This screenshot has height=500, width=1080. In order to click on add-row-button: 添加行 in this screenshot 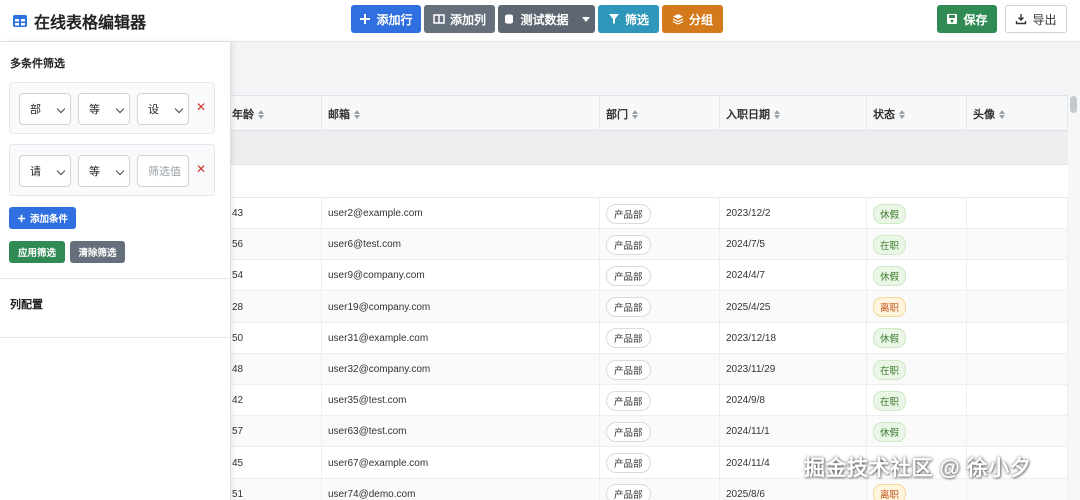, I will do `click(386, 19)`.